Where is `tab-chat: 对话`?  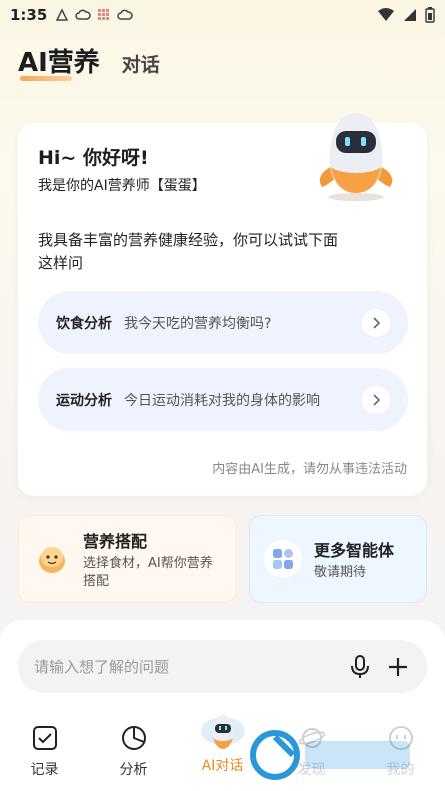 tab-chat: 对话 is located at coordinates (141, 63).